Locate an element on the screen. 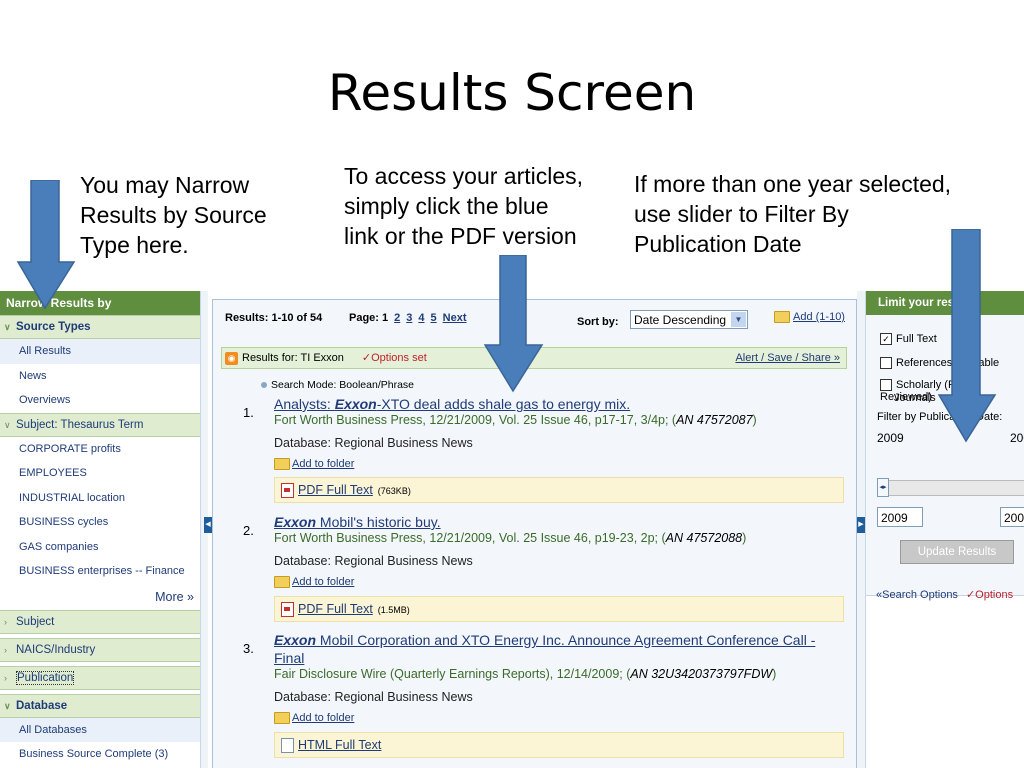 This screenshot has height=768, width=1024. file-size: (1.5MB) is located at coordinates (393, 610).